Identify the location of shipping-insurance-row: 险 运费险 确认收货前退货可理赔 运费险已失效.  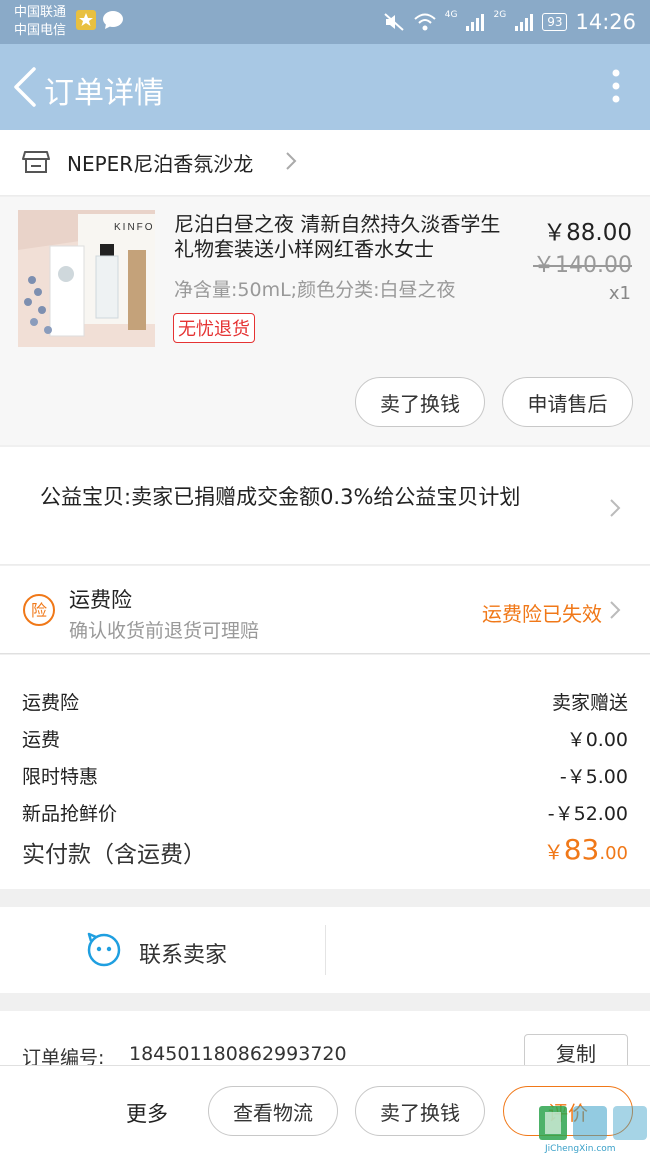
(325, 610).